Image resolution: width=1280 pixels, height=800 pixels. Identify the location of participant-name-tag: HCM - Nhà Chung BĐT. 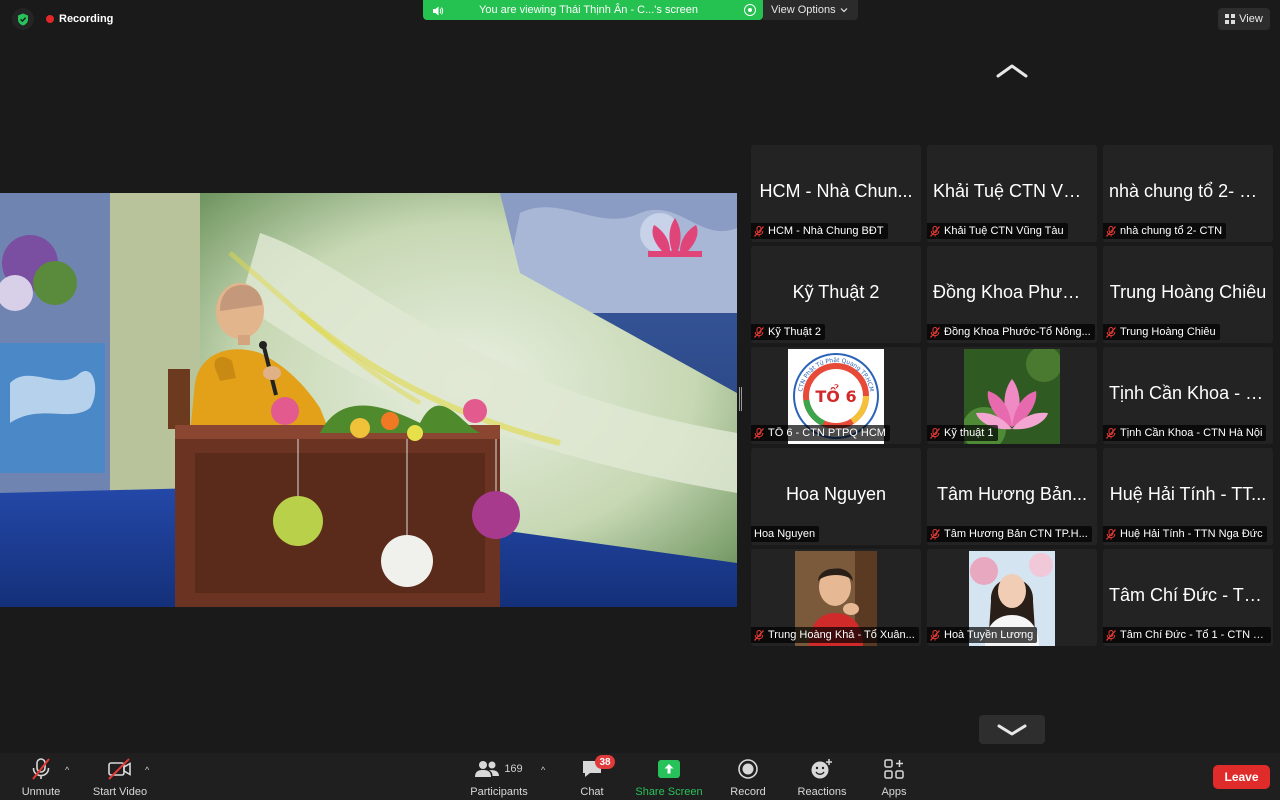
(819, 231).